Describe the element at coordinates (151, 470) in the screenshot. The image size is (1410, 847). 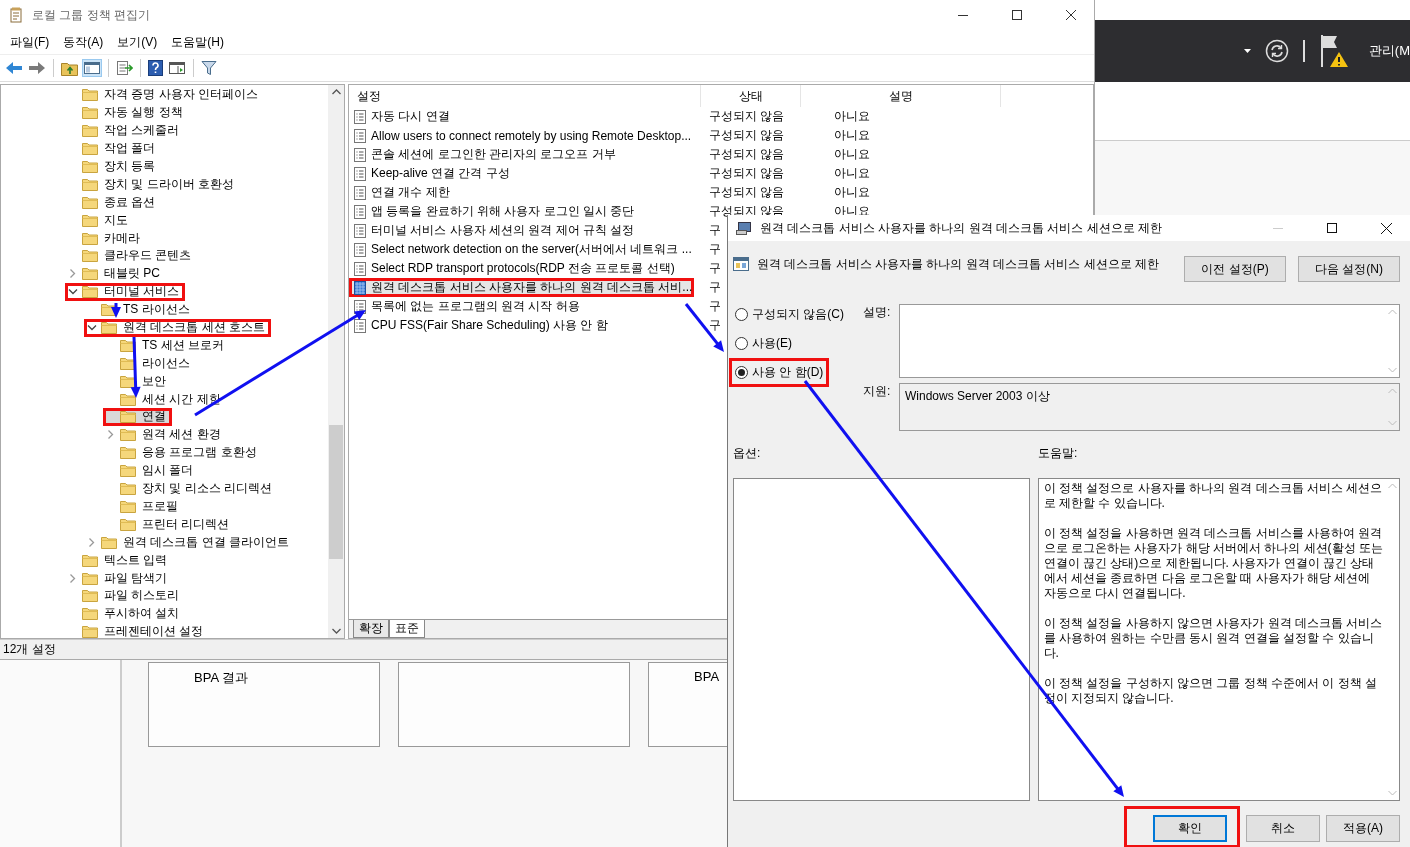
I see `tree-item: 임시 폴더` at that location.